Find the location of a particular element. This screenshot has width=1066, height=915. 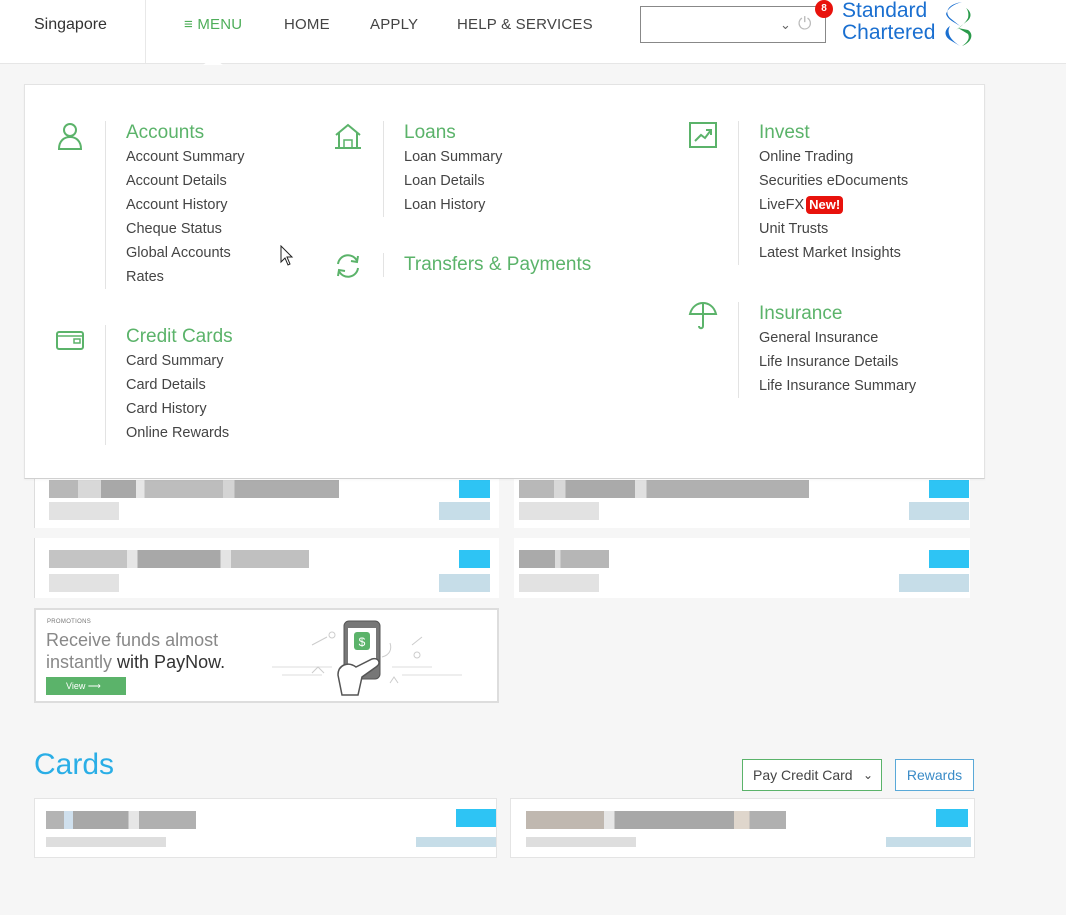

menu-item-online-trading: Online Trading is located at coordinates (833, 157).